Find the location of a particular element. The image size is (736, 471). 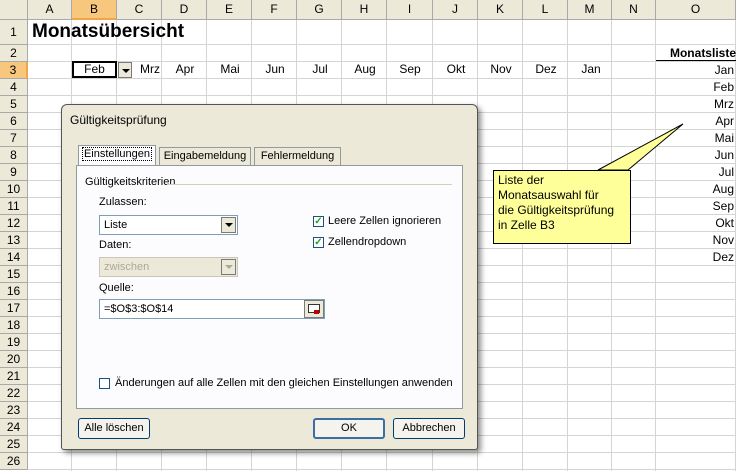

column-header-e: E is located at coordinates (229, 10).